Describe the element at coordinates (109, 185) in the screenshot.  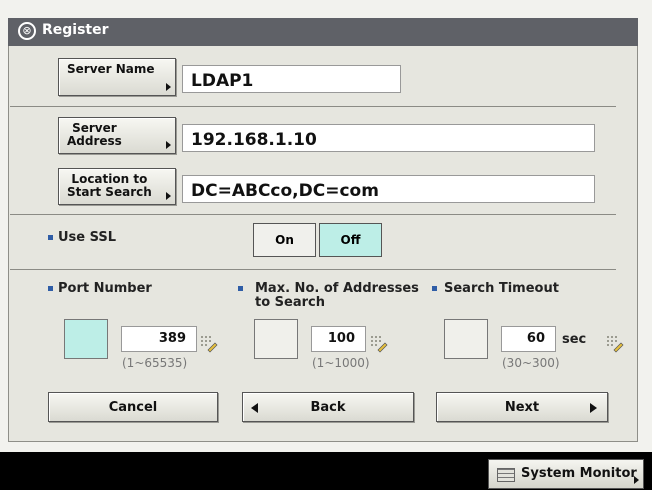
I see `location-label: Location to Start Search` at that location.